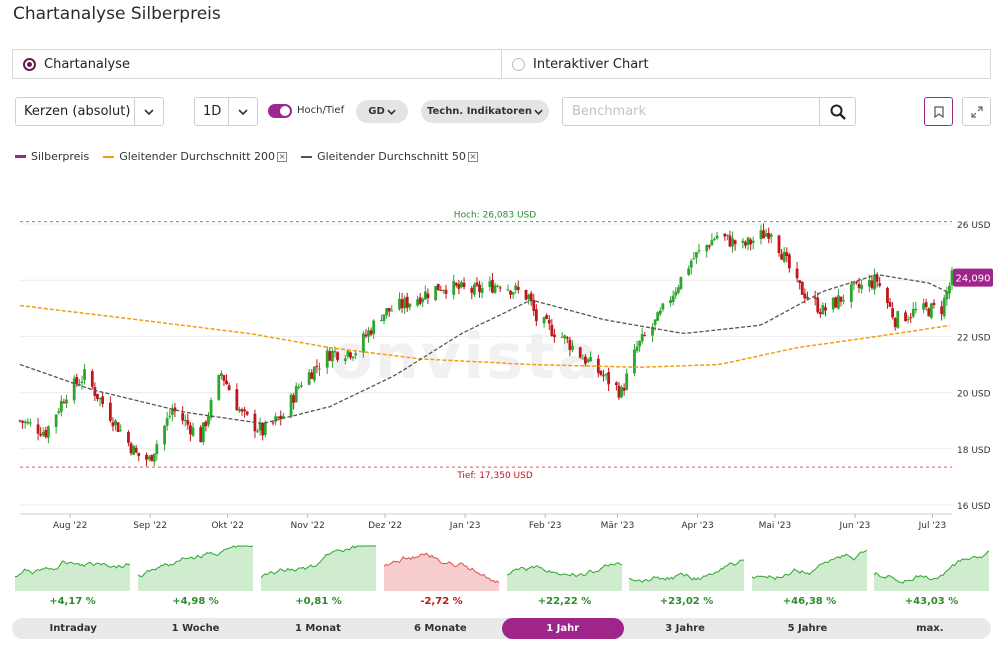 The height and width of the screenshot is (646, 1002). What do you see at coordinates (807, 628) in the screenshot?
I see `period-tab: 5 Jahre` at bounding box center [807, 628].